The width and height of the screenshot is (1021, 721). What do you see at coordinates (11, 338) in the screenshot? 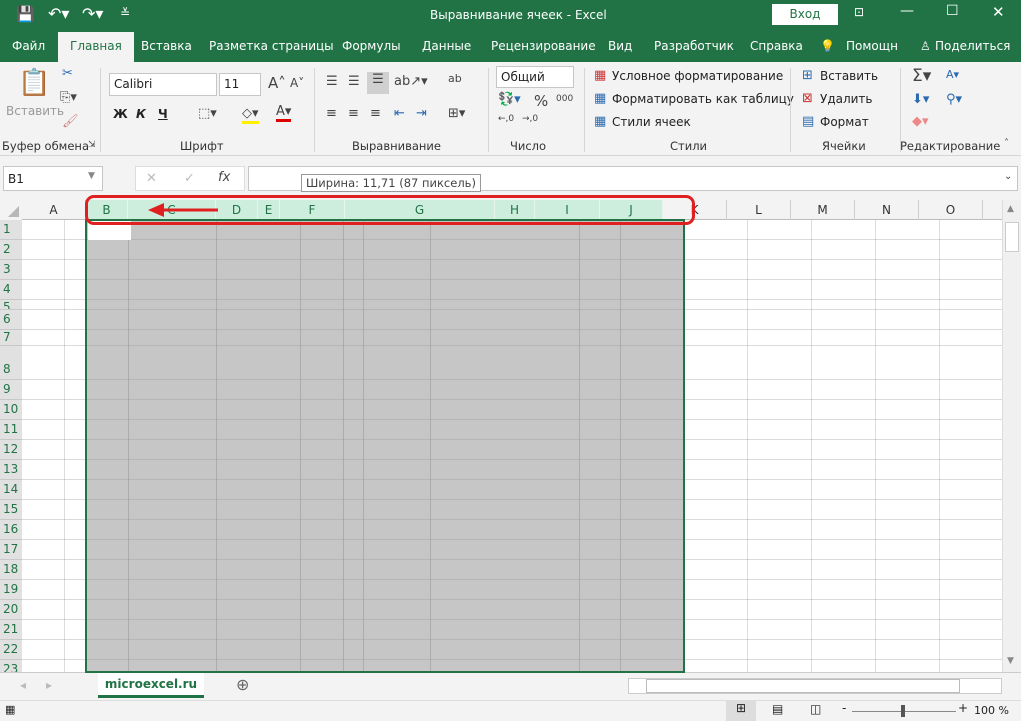
I see `row-header-7: 7` at bounding box center [11, 338].